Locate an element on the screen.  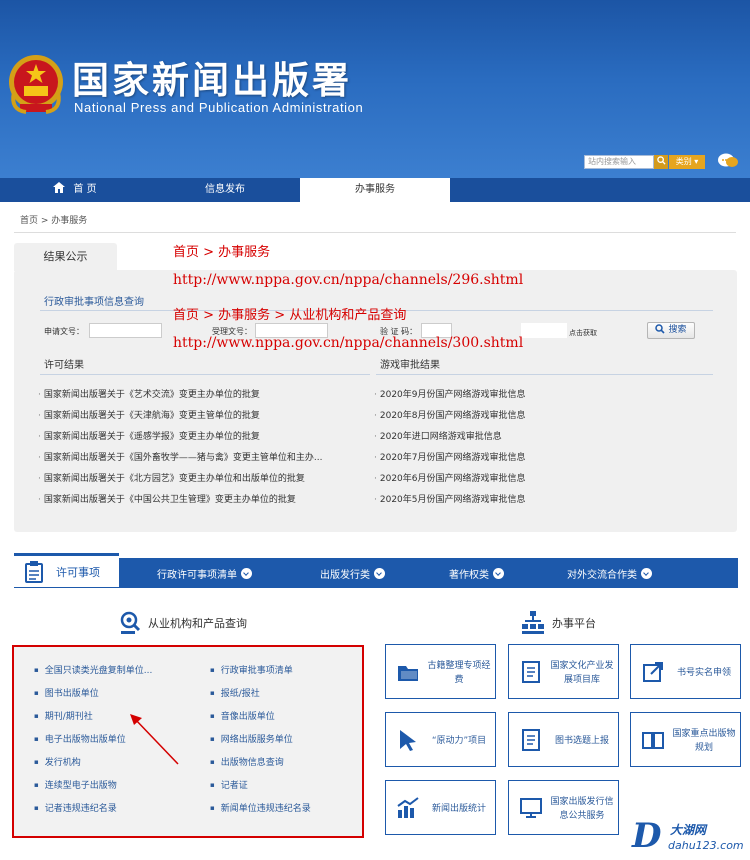
breadcrumb-divider is located at coordinates (375, 232).